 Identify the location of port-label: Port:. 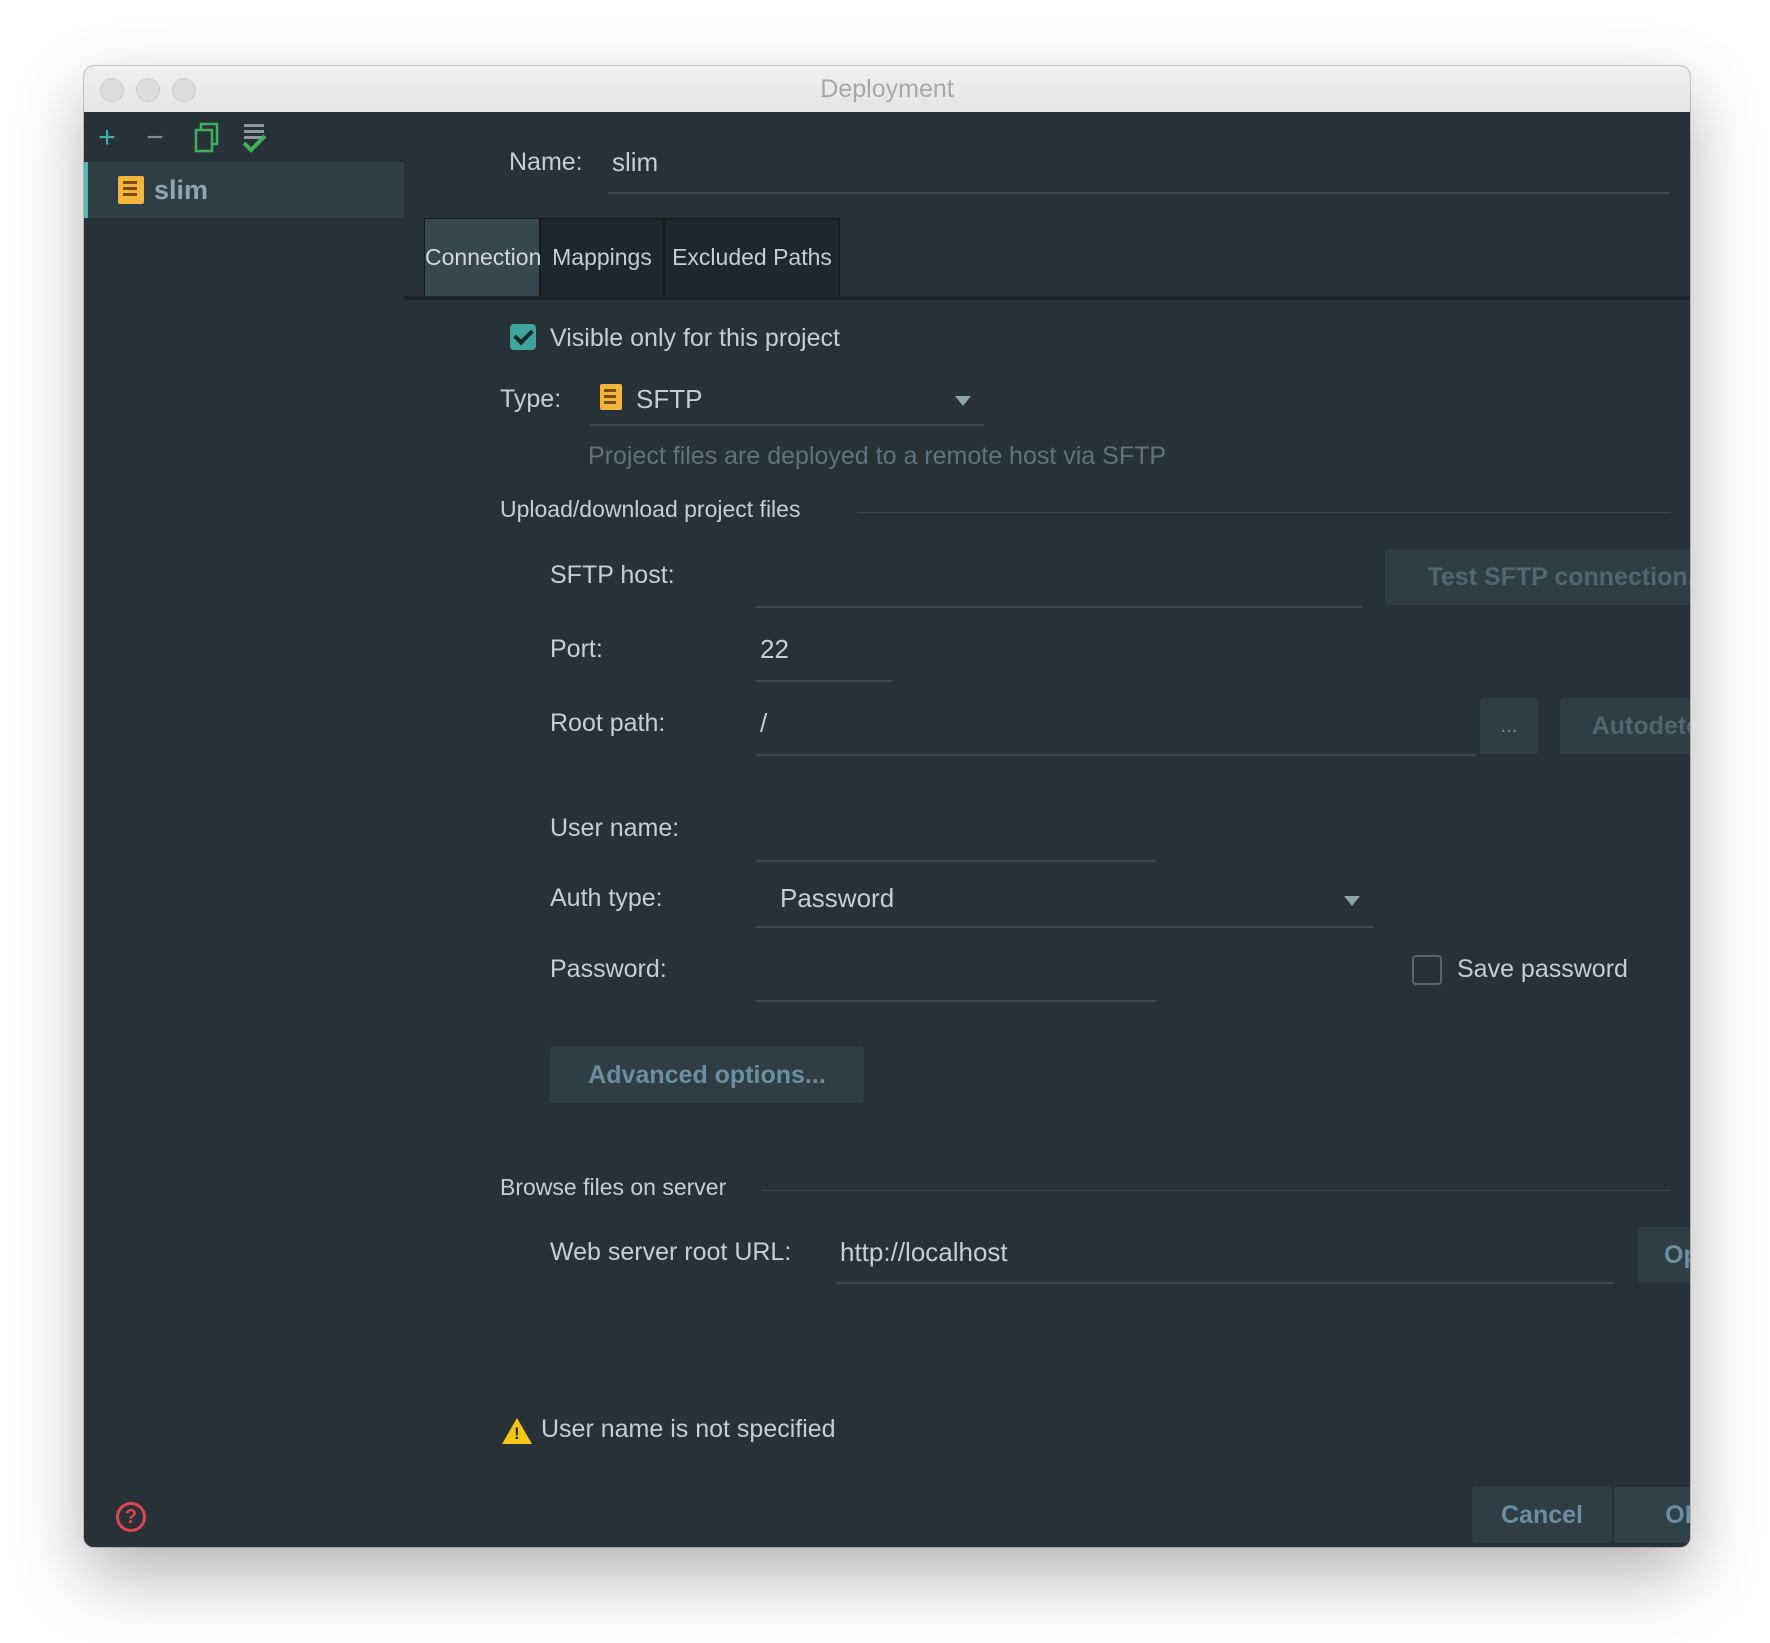
(576, 649).